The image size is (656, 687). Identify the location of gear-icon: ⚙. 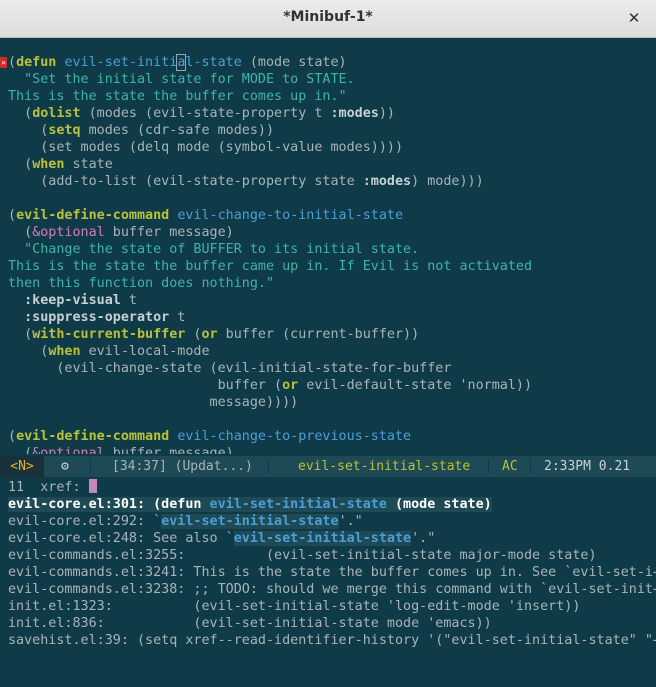
(65, 466).